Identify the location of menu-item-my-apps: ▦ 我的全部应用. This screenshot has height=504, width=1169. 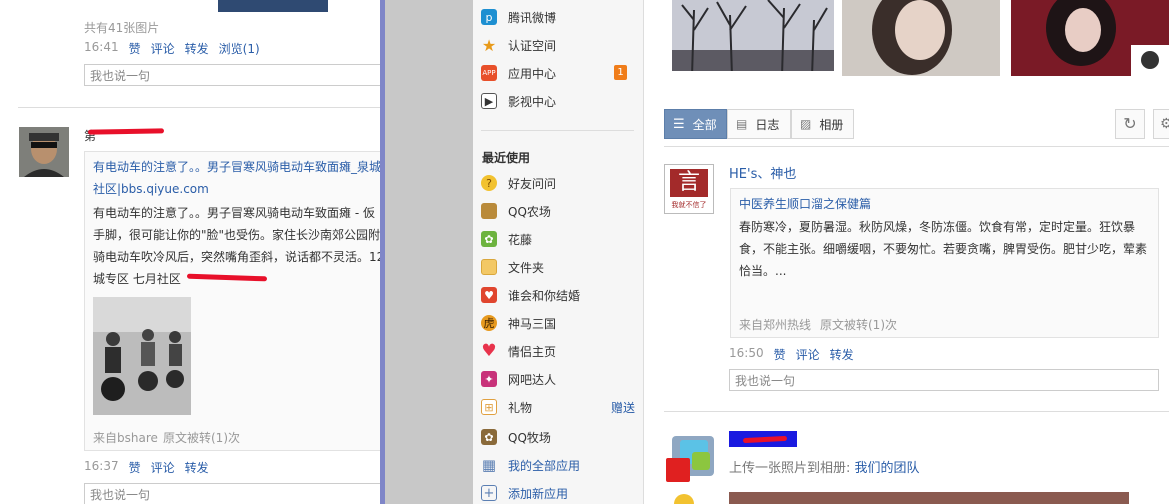
(558, 465).